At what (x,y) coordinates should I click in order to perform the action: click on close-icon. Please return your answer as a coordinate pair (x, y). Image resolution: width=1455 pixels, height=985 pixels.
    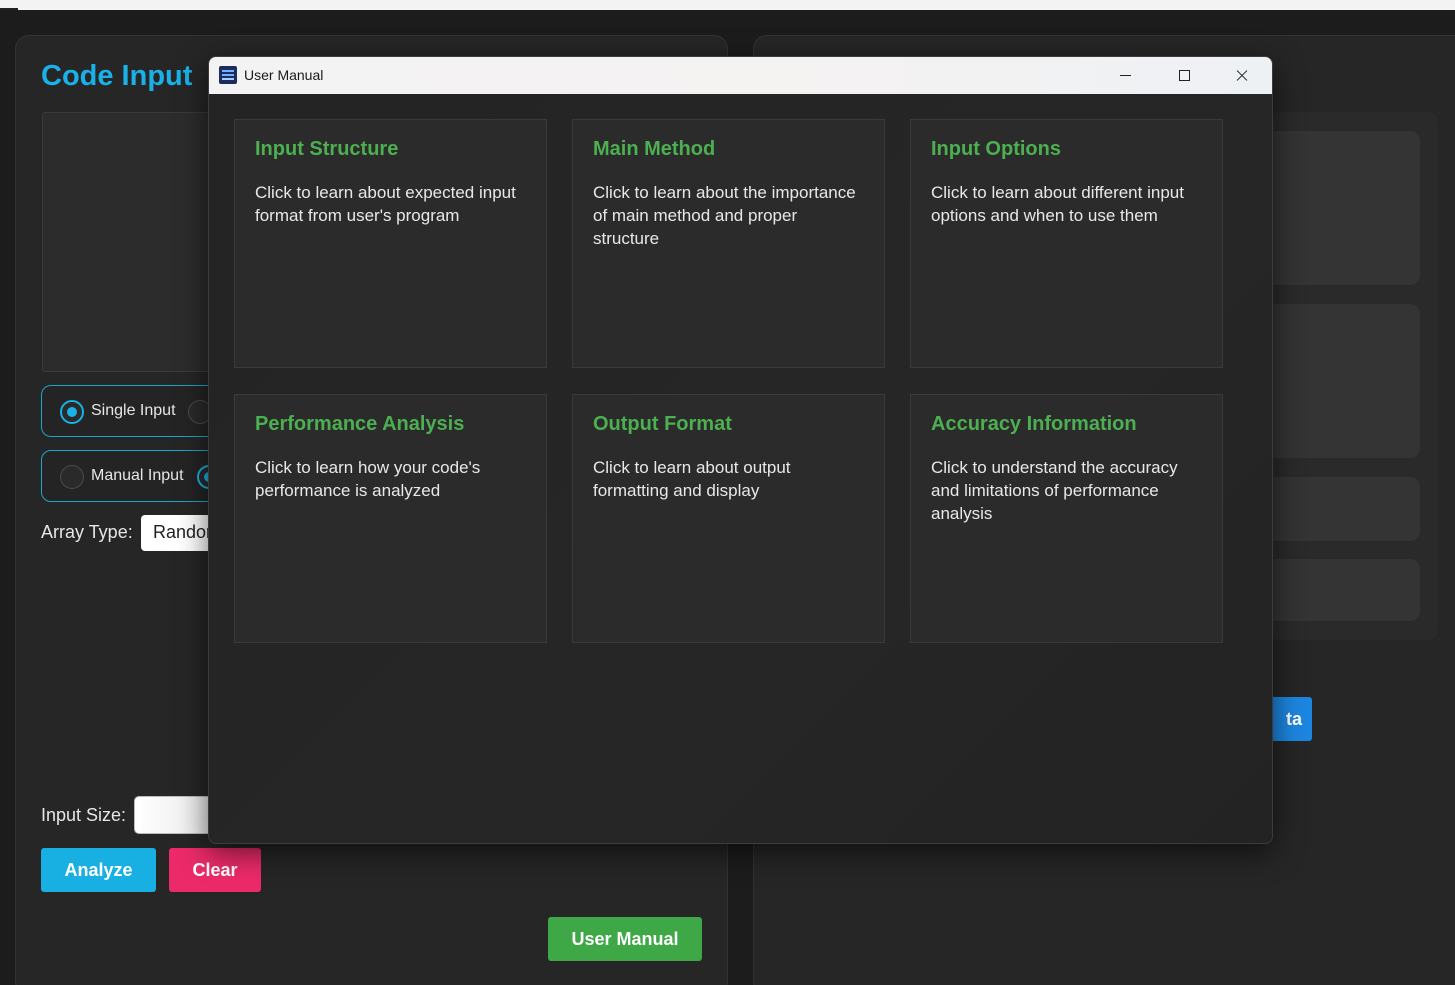
    Looking at the image, I should click on (1242, 75).